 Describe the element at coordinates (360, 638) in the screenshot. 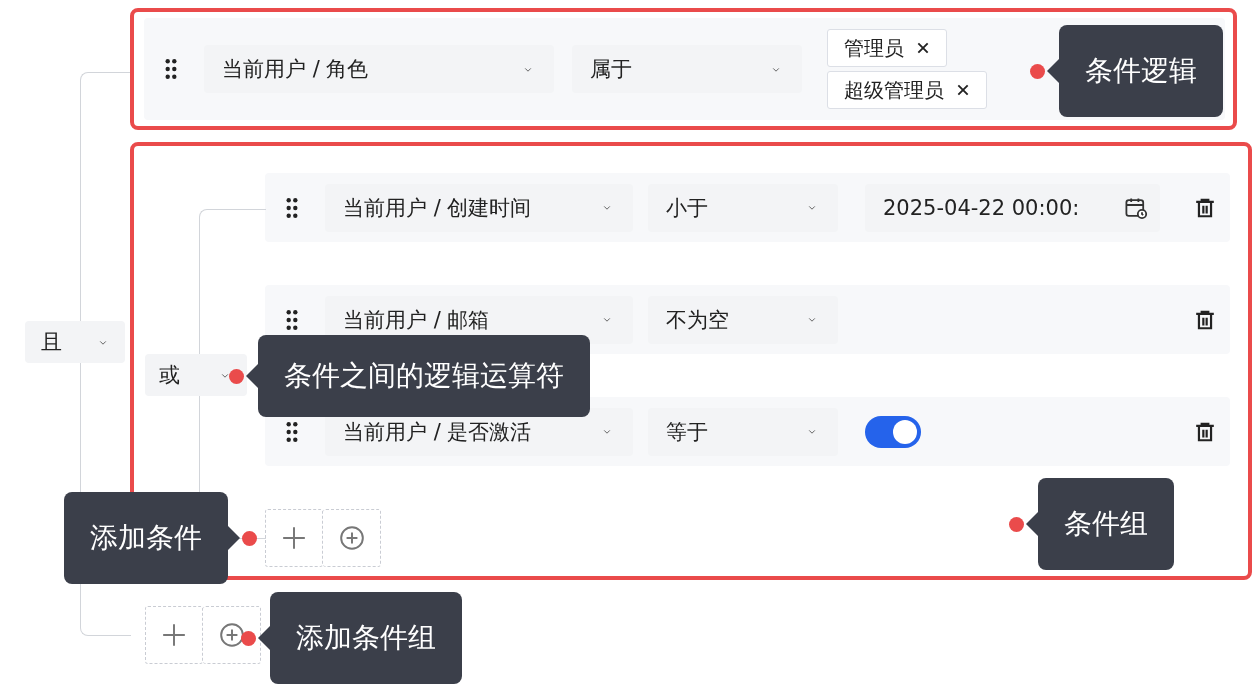

I see `annotation-tooltip: 添加条件组` at that location.